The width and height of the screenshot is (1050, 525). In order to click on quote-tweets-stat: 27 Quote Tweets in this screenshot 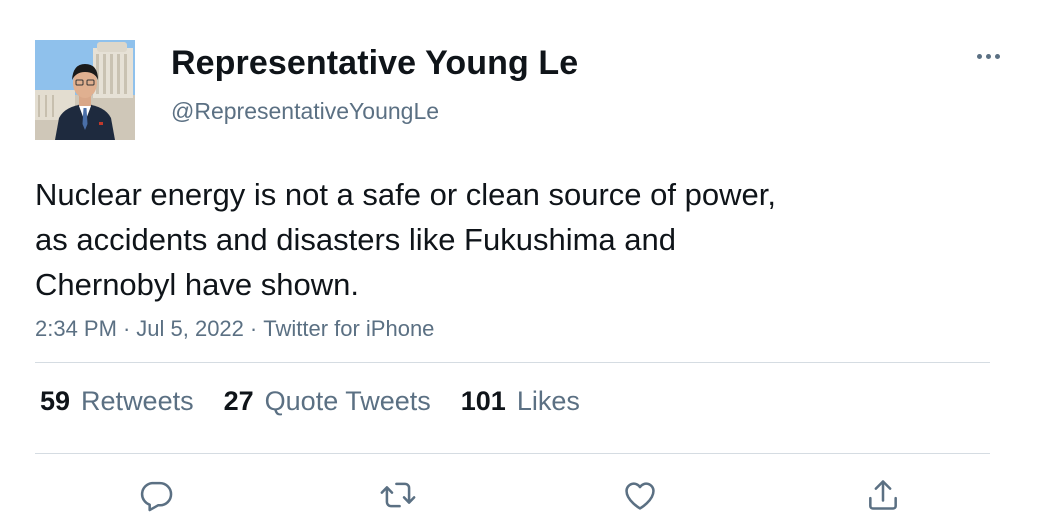, I will do `click(327, 401)`.